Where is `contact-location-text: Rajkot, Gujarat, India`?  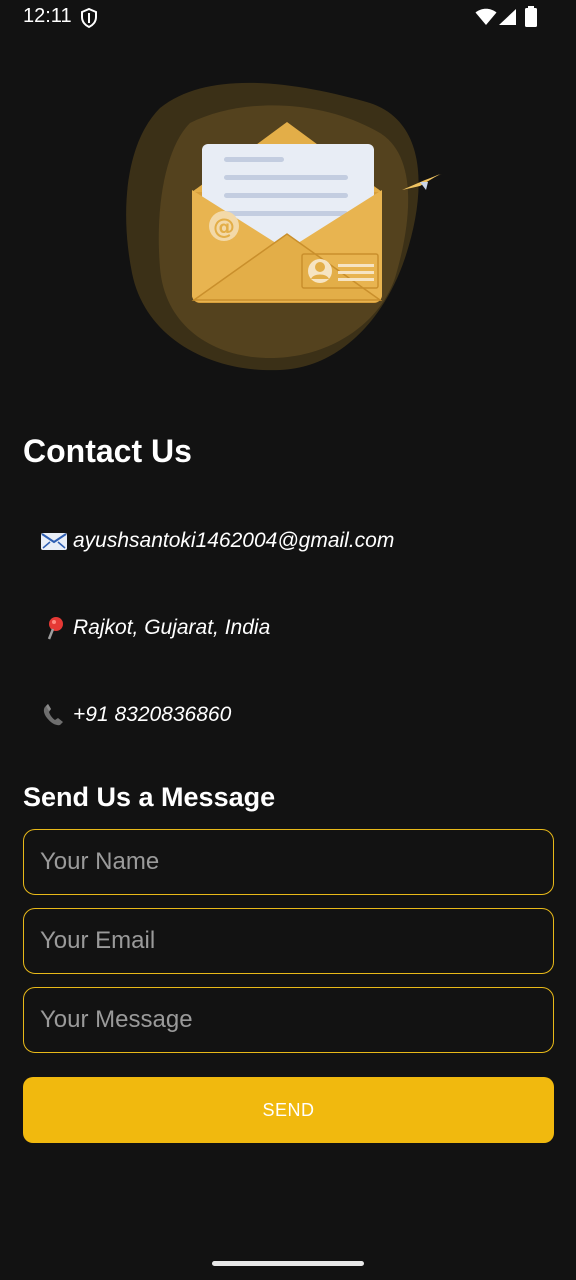
contact-location-text: Rajkot, Gujarat, India is located at coordinates (172, 627).